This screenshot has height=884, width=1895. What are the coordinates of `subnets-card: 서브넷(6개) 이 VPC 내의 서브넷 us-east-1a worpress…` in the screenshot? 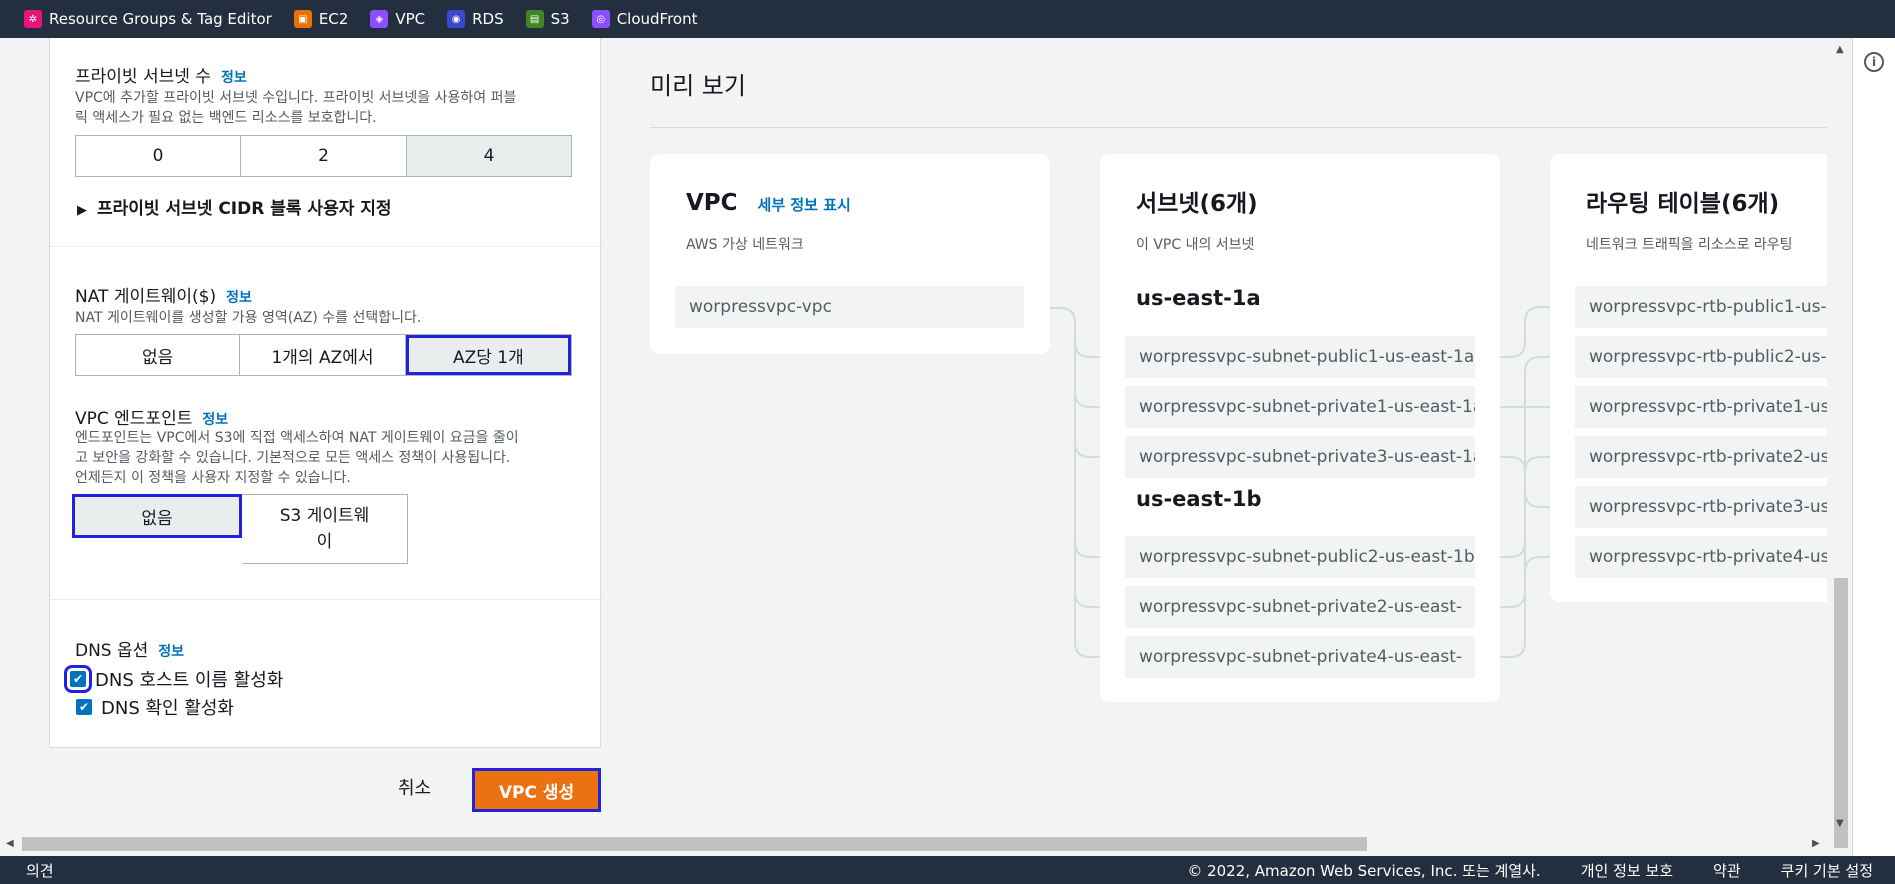 It's located at (1300, 428).